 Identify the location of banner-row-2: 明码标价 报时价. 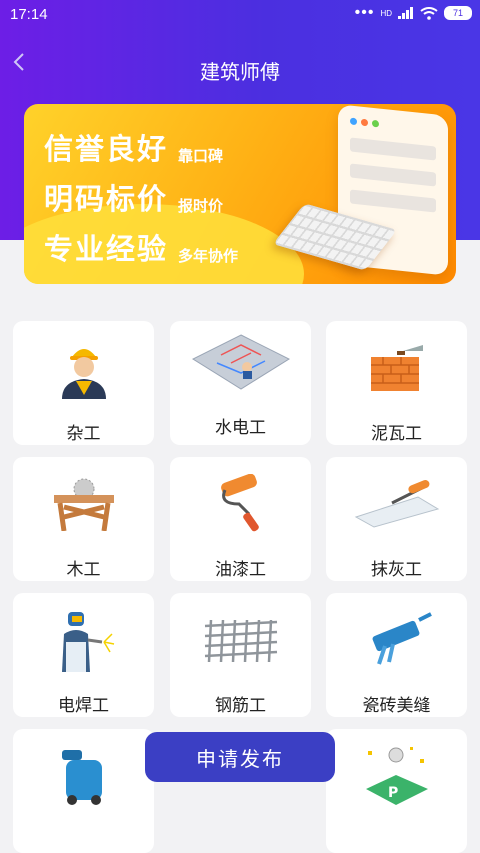
(133, 197).